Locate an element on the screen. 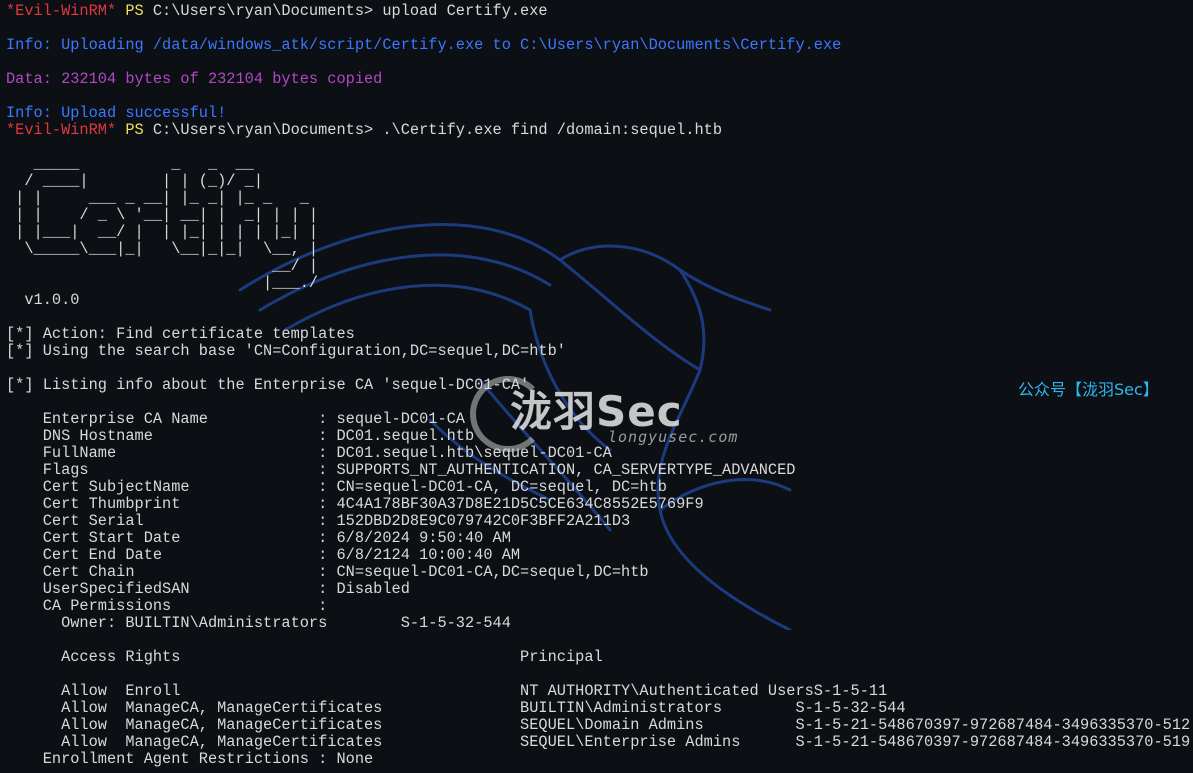  terminal-text: __/ | is located at coordinates (162, 266).